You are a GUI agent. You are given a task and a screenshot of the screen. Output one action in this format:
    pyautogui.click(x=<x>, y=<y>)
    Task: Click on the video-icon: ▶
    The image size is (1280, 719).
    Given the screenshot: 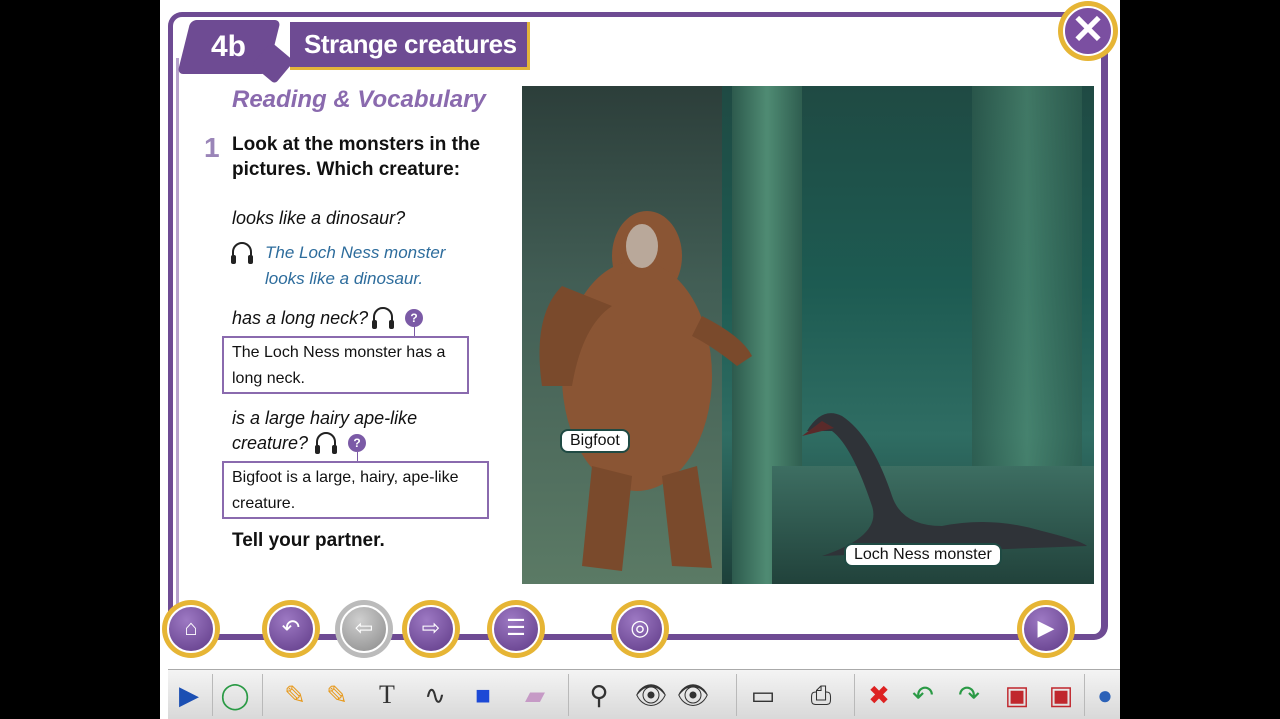 What is the action you would take?
    pyautogui.click(x=1046, y=629)
    